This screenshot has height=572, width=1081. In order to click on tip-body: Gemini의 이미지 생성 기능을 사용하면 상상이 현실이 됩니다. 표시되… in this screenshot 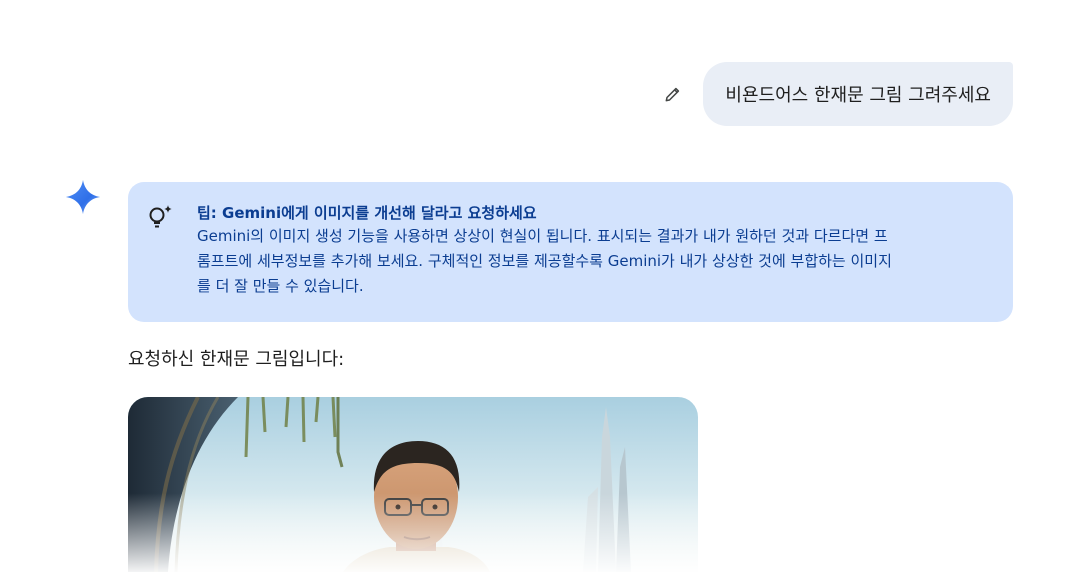, I will do `click(593, 261)`.